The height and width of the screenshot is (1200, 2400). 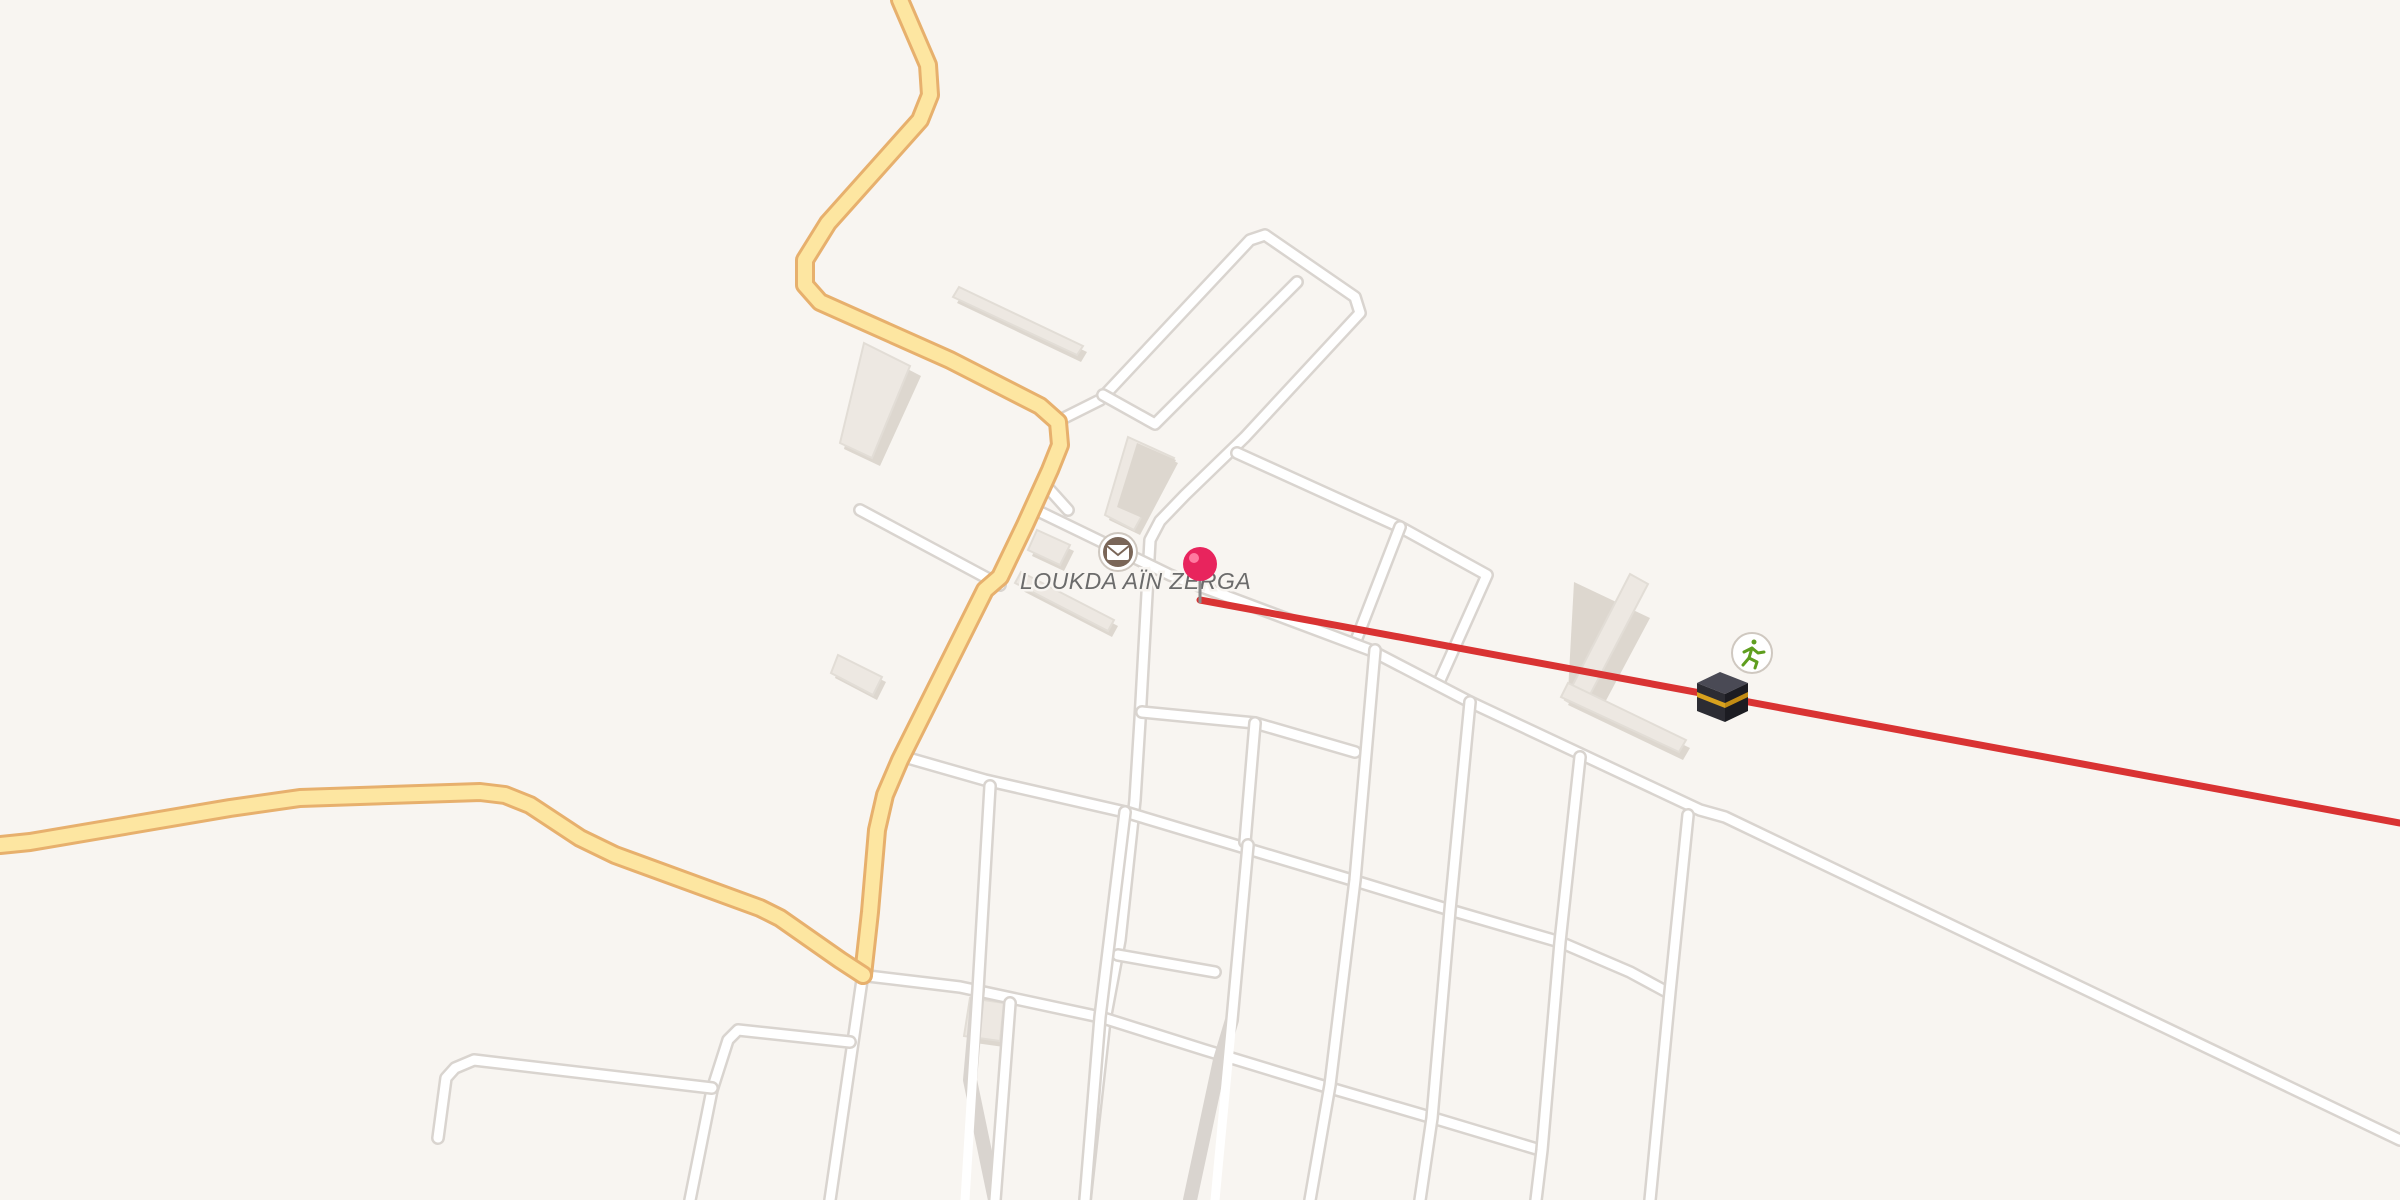 I want to click on post-office-marker, so click(x=1118, y=552).